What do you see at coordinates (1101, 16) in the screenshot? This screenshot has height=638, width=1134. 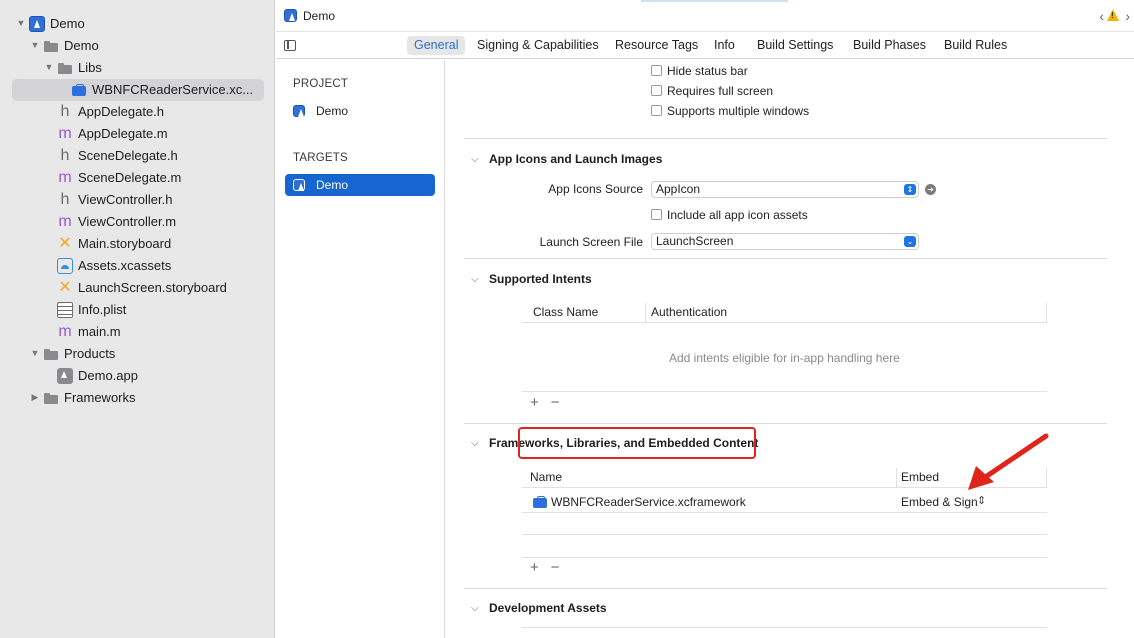 I see `chevron-left-icon: ‹` at bounding box center [1101, 16].